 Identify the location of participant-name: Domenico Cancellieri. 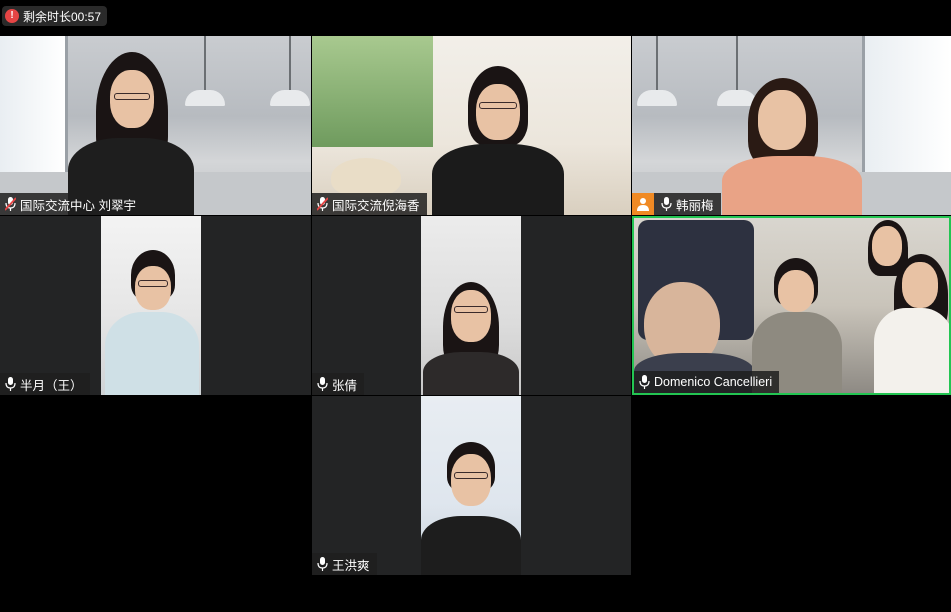
(713, 382).